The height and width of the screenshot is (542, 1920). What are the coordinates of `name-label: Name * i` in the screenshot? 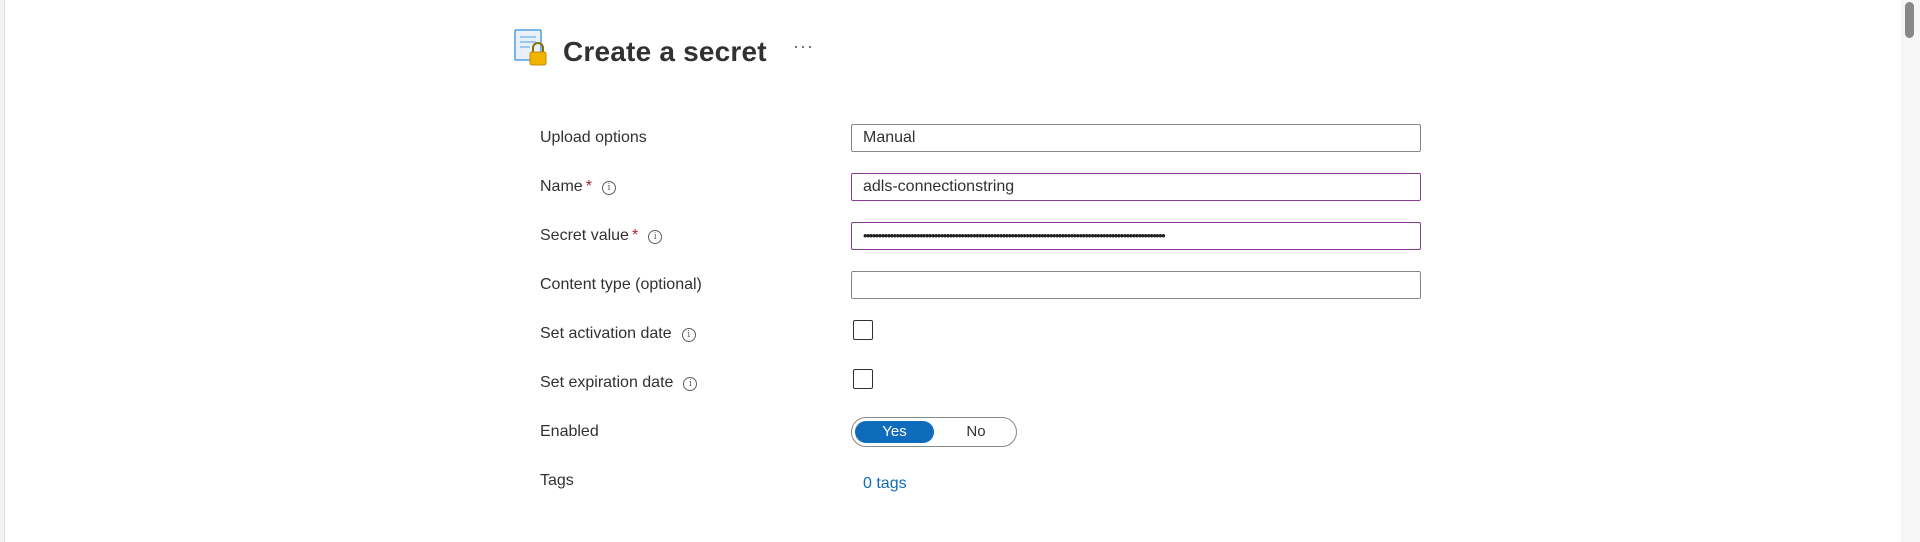 It's located at (578, 187).